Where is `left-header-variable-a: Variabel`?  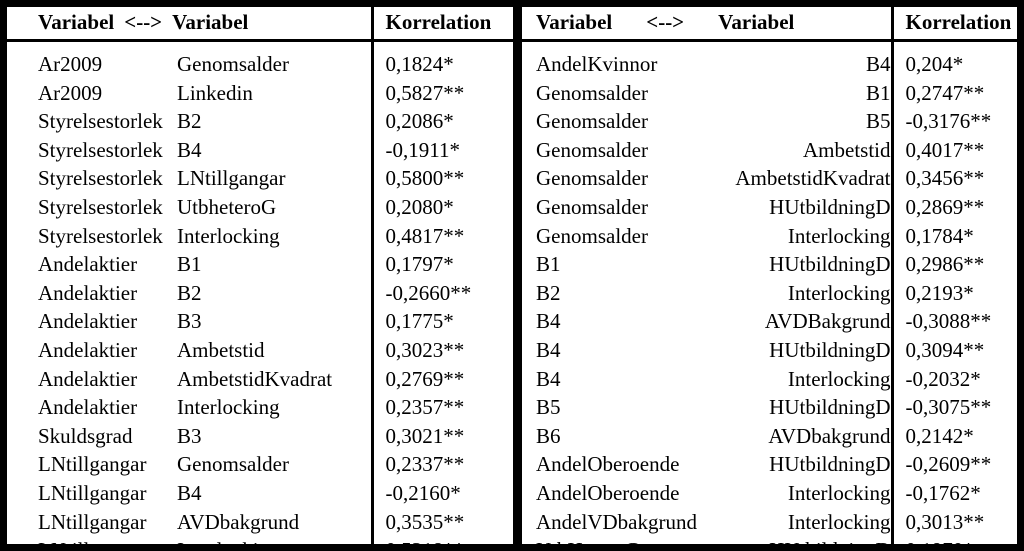 left-header-variable-a: Variabel is located at coordinates (76, 22).